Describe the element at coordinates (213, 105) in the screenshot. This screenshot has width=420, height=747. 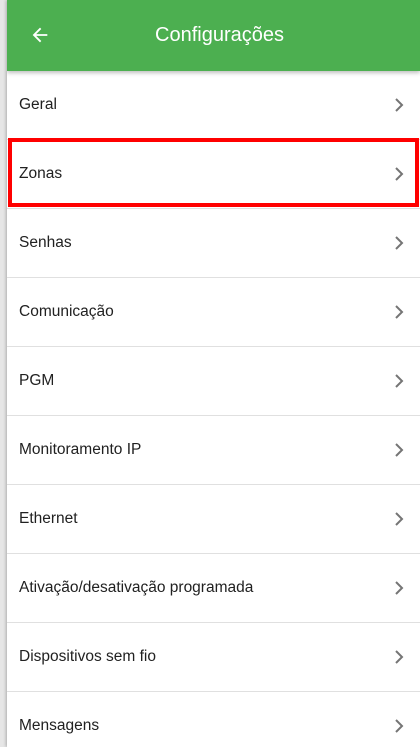
I see `settings-item-geral: Geral` at that location.